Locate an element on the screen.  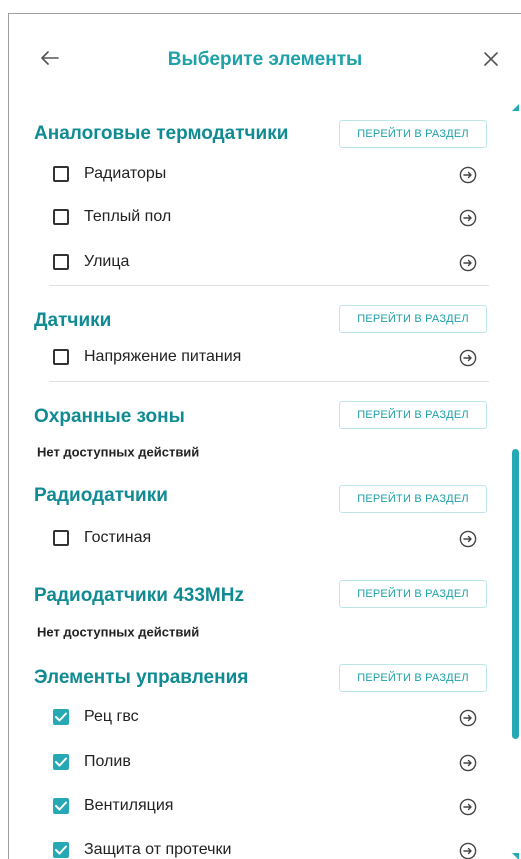
scrollbar-thumb is located at coordinates (515, 594).